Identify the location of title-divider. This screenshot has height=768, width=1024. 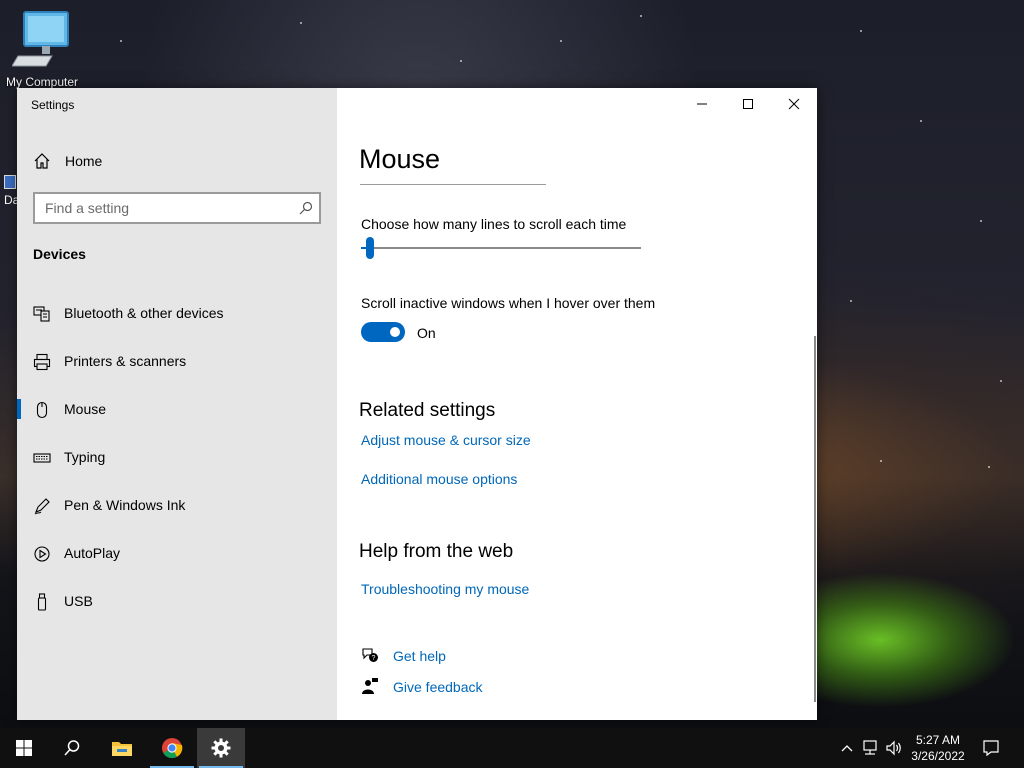
(453, 184).